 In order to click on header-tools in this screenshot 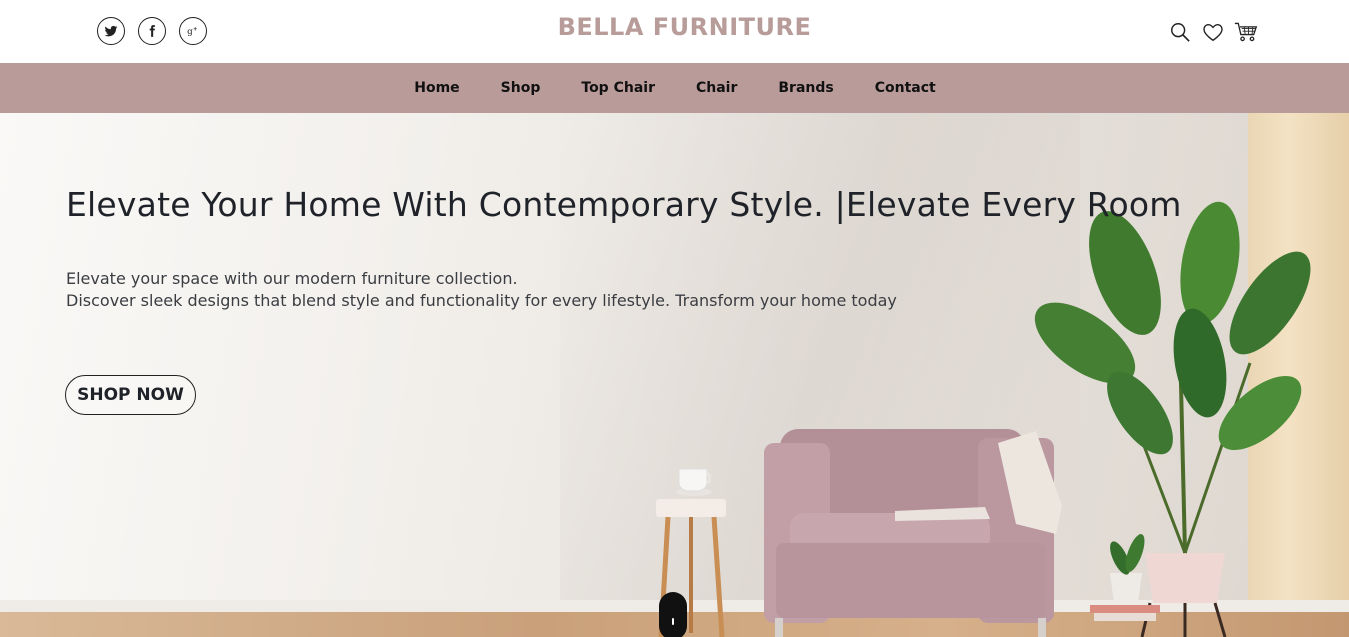, I will do `click(1213, 32)`.